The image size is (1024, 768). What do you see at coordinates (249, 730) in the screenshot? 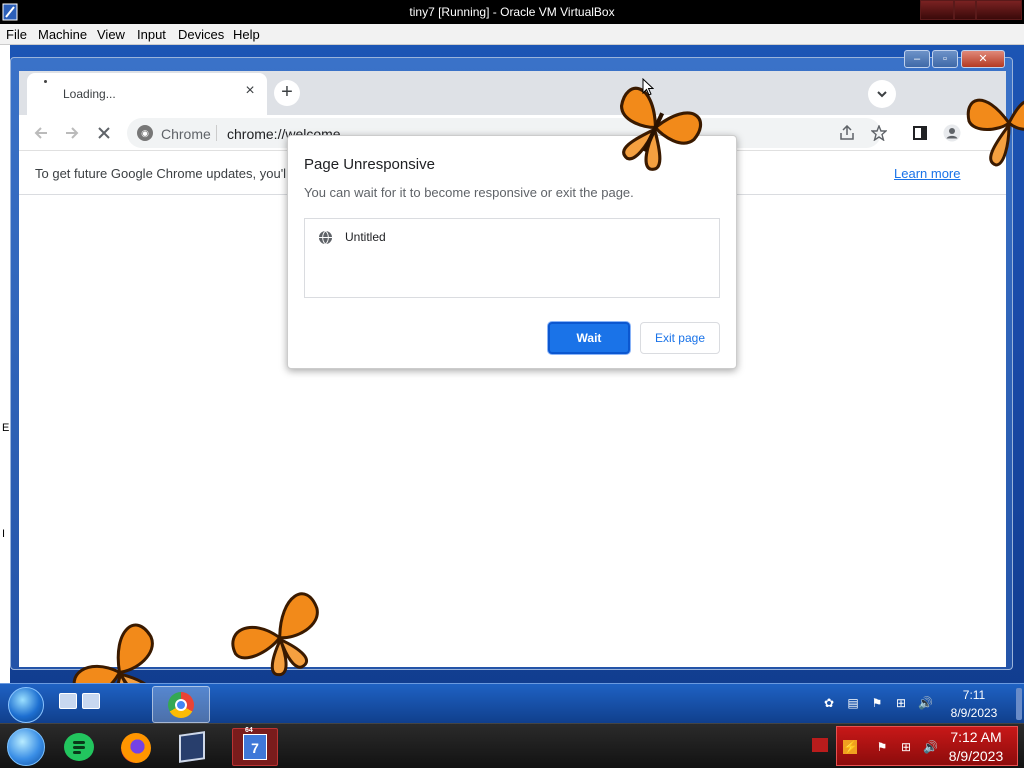
I see `vm-arch-badge: 64` at bounding box center [249, 730].